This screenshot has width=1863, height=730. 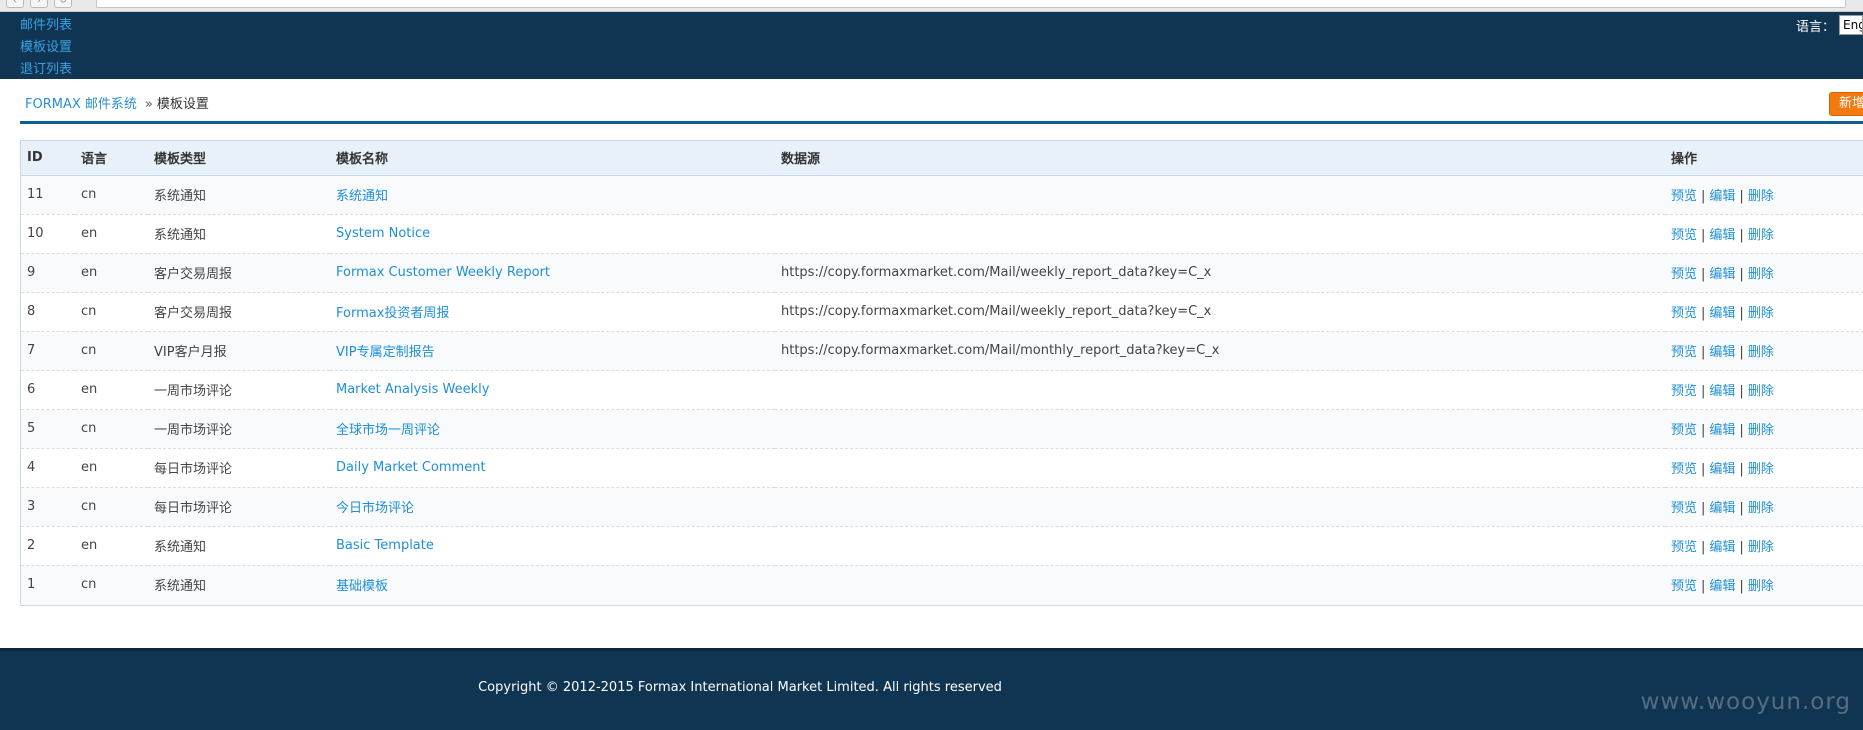 What do you see at coordinates (46, 26) in the screenshot?
I see `nav-item-mail-list: 邮件列表` at bounding box center [46, 26].